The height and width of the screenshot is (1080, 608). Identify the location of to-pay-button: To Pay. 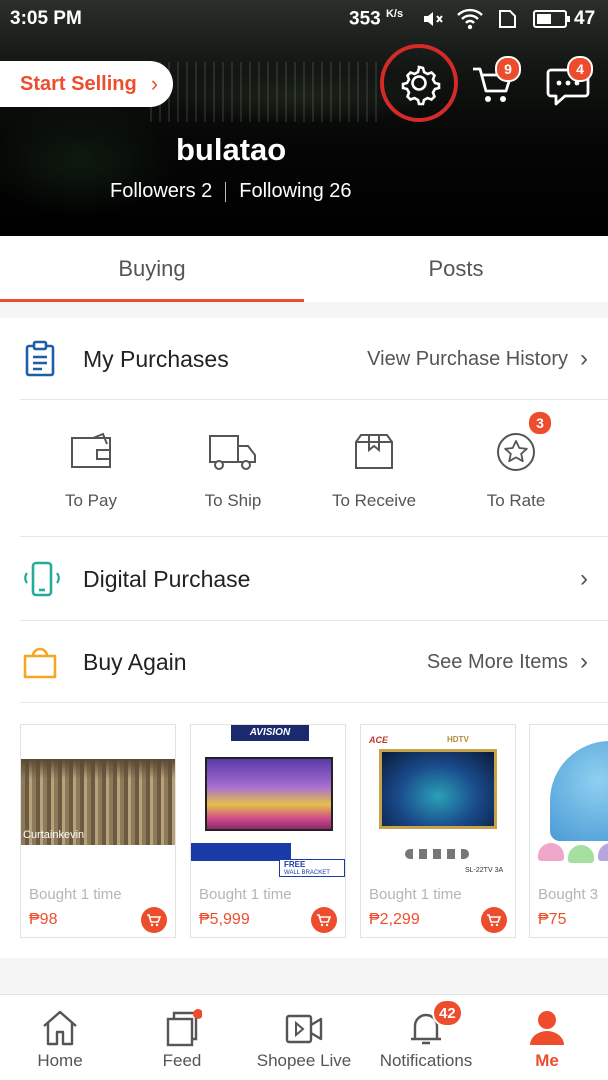
(91, 468).